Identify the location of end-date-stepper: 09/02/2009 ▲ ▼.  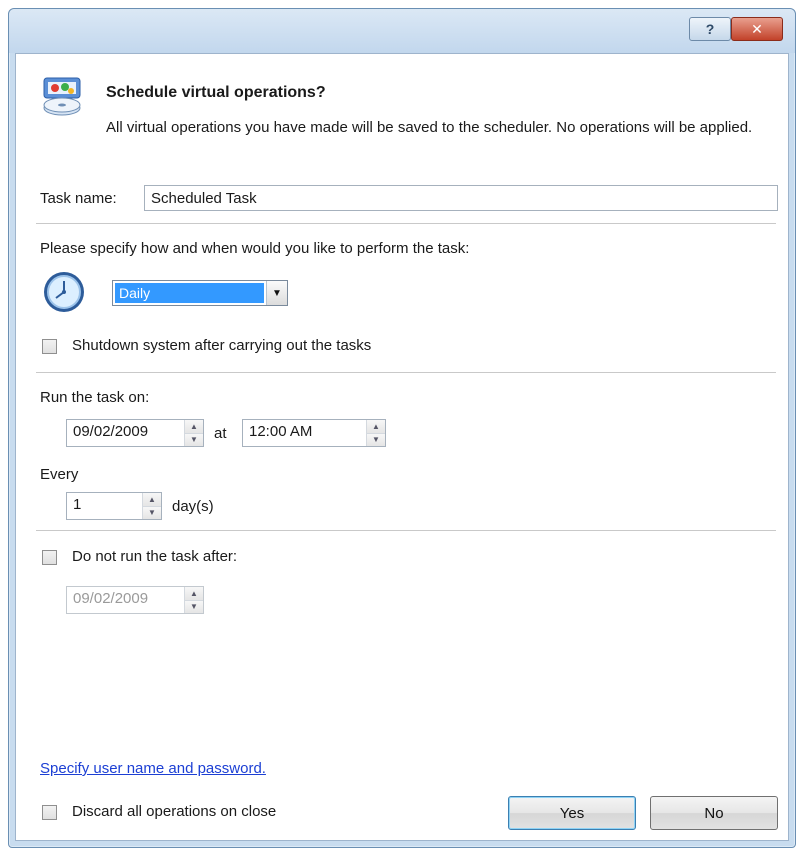
(135, 600).